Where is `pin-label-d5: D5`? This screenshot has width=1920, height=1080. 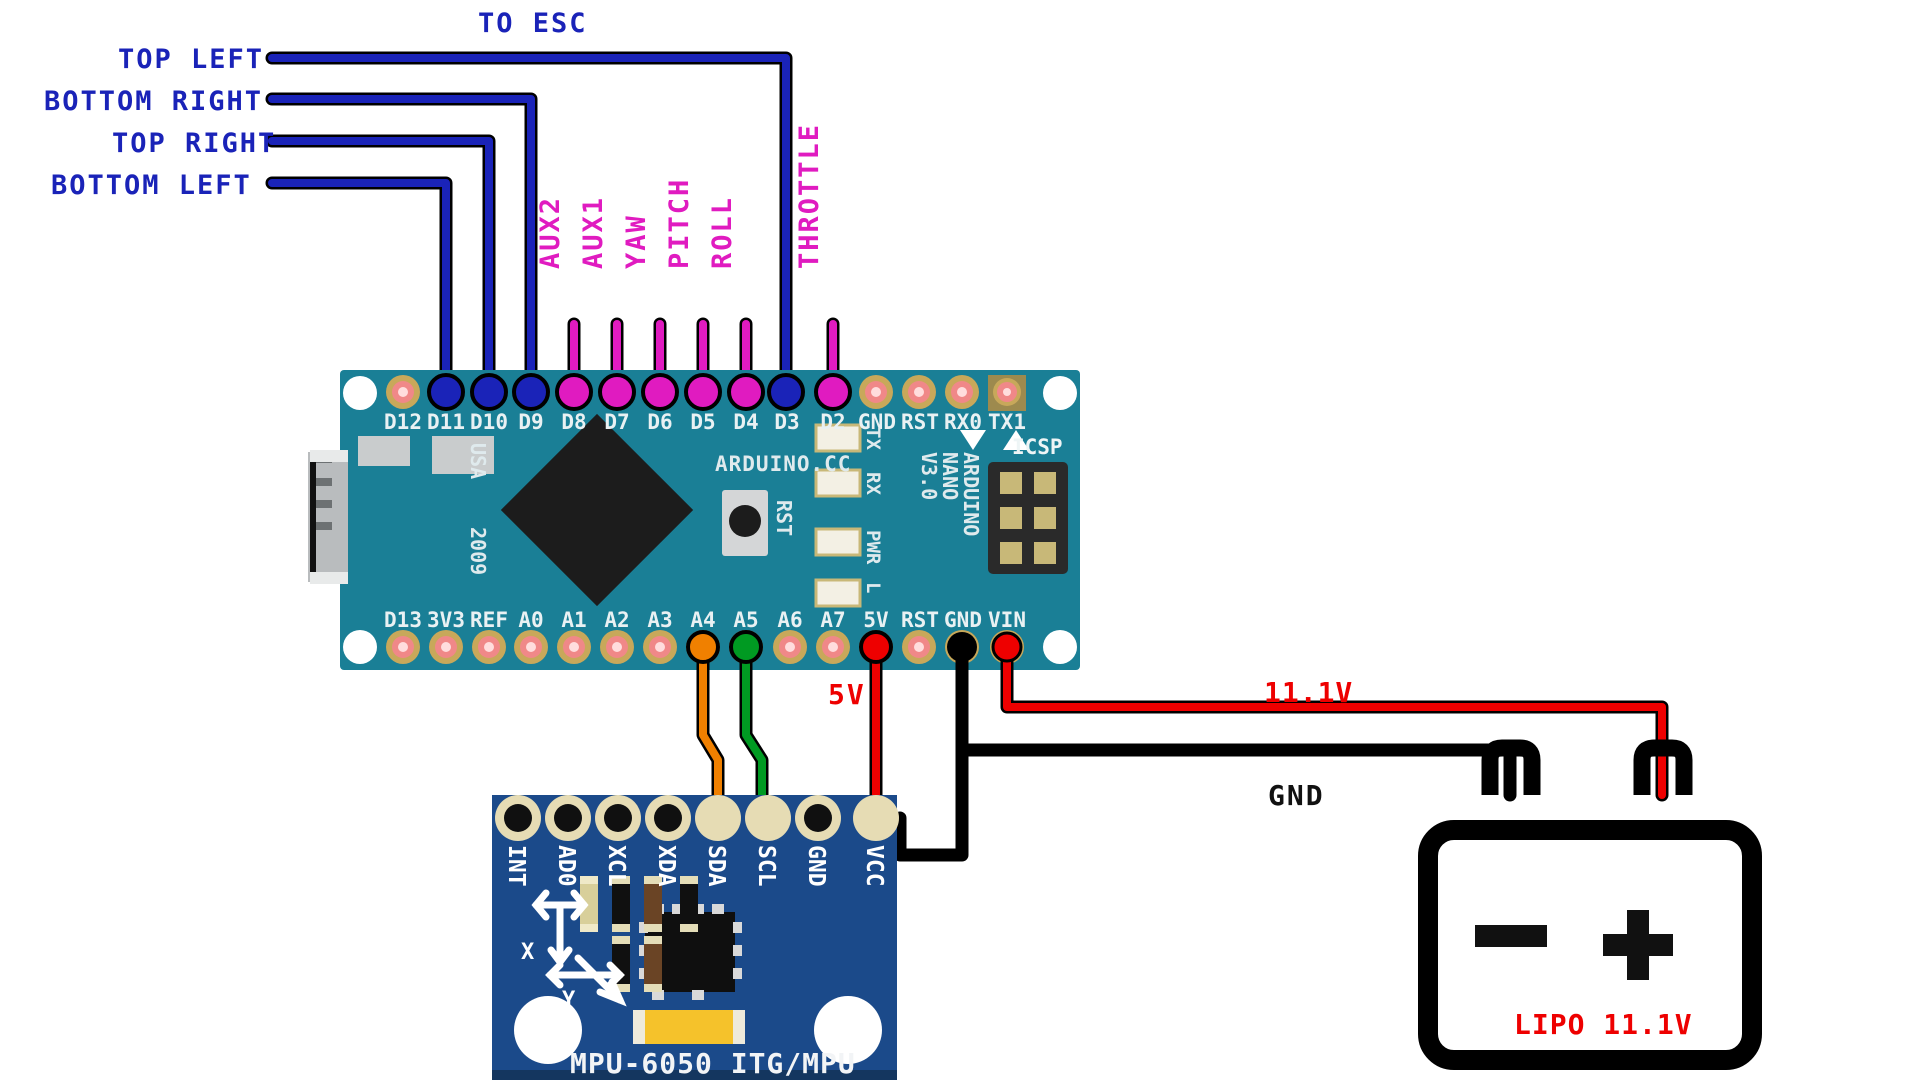
pin-label-d5: D5 is located at coordinates (703, 422).